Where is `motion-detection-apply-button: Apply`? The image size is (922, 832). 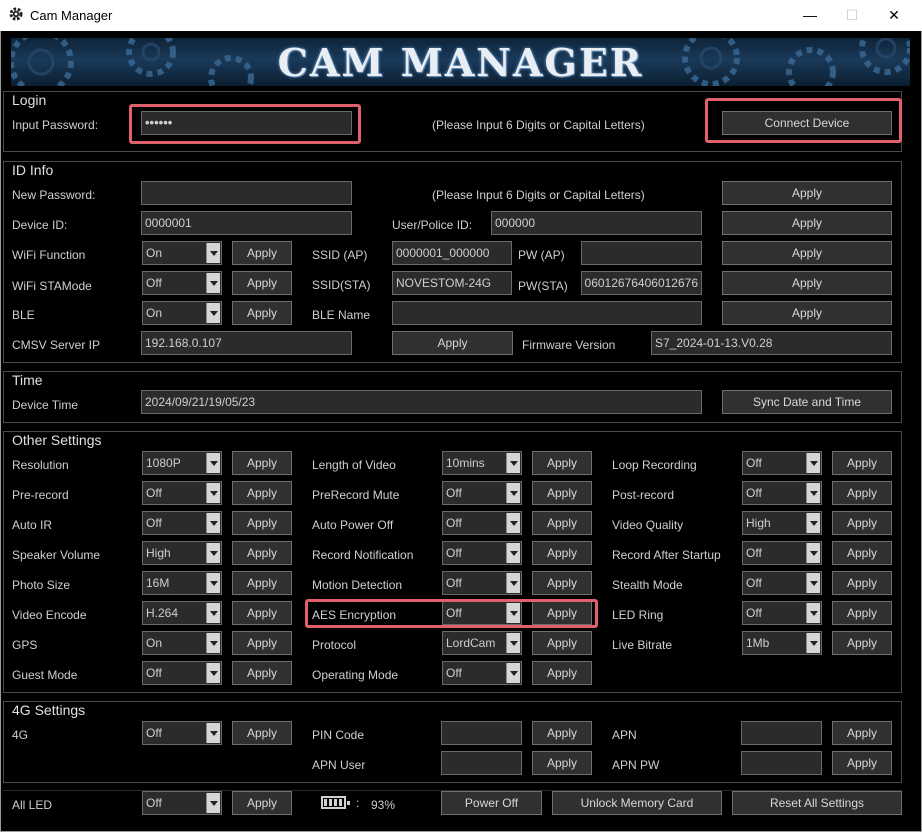 motion-detection-apply-button: Apply is located at coordinates (562, 583).